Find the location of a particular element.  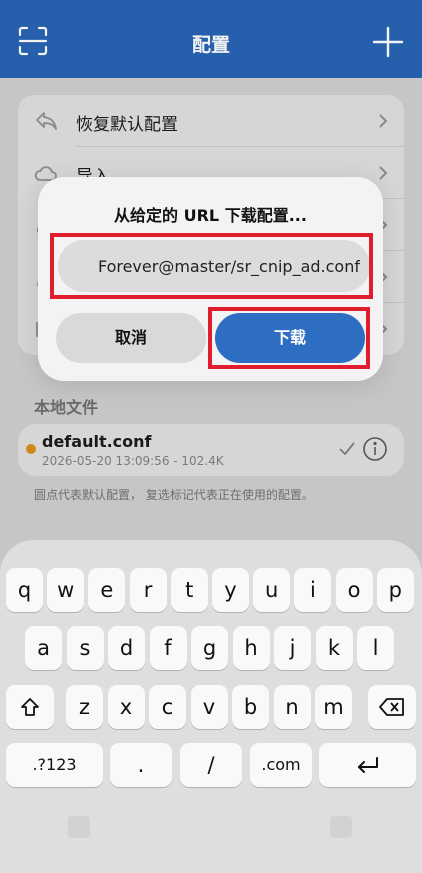

key-j: j is located at coordinates (292, 648).